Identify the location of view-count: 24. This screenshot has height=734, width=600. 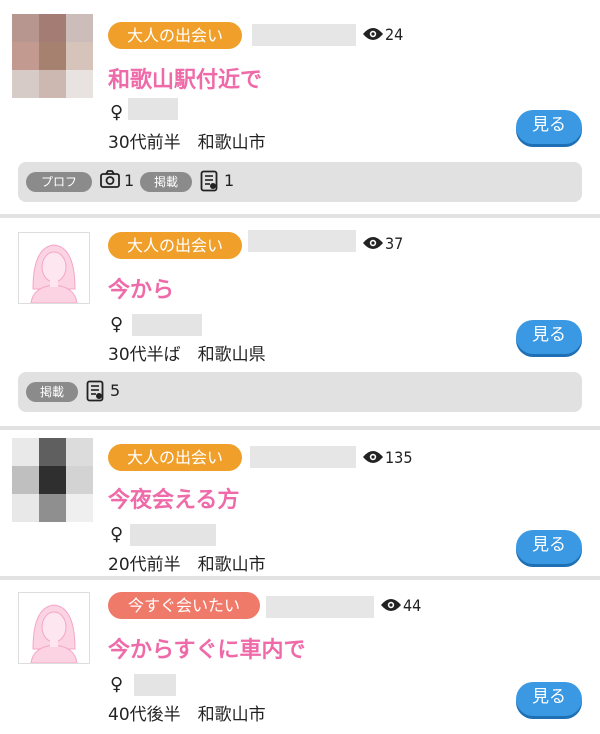
(382, 35).